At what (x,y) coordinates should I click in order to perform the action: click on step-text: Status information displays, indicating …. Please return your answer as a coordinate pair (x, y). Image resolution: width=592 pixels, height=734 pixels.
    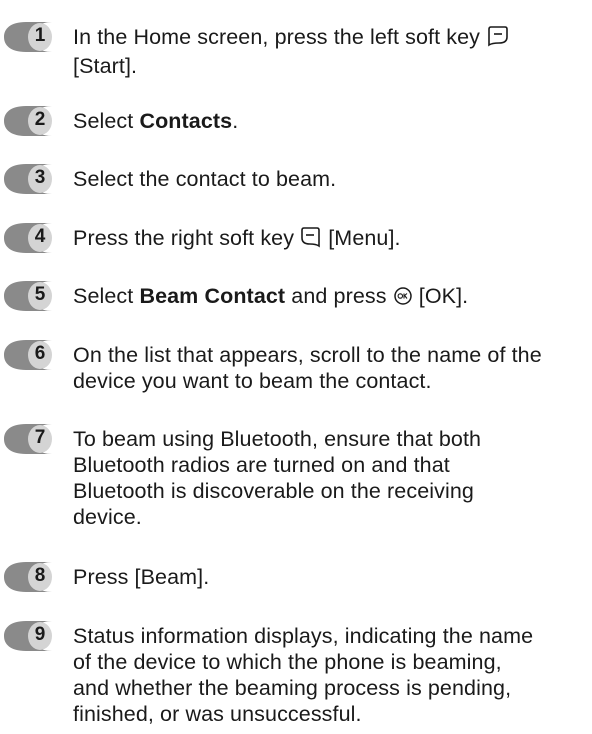
    Looking at the image, I should click on (303, 675).